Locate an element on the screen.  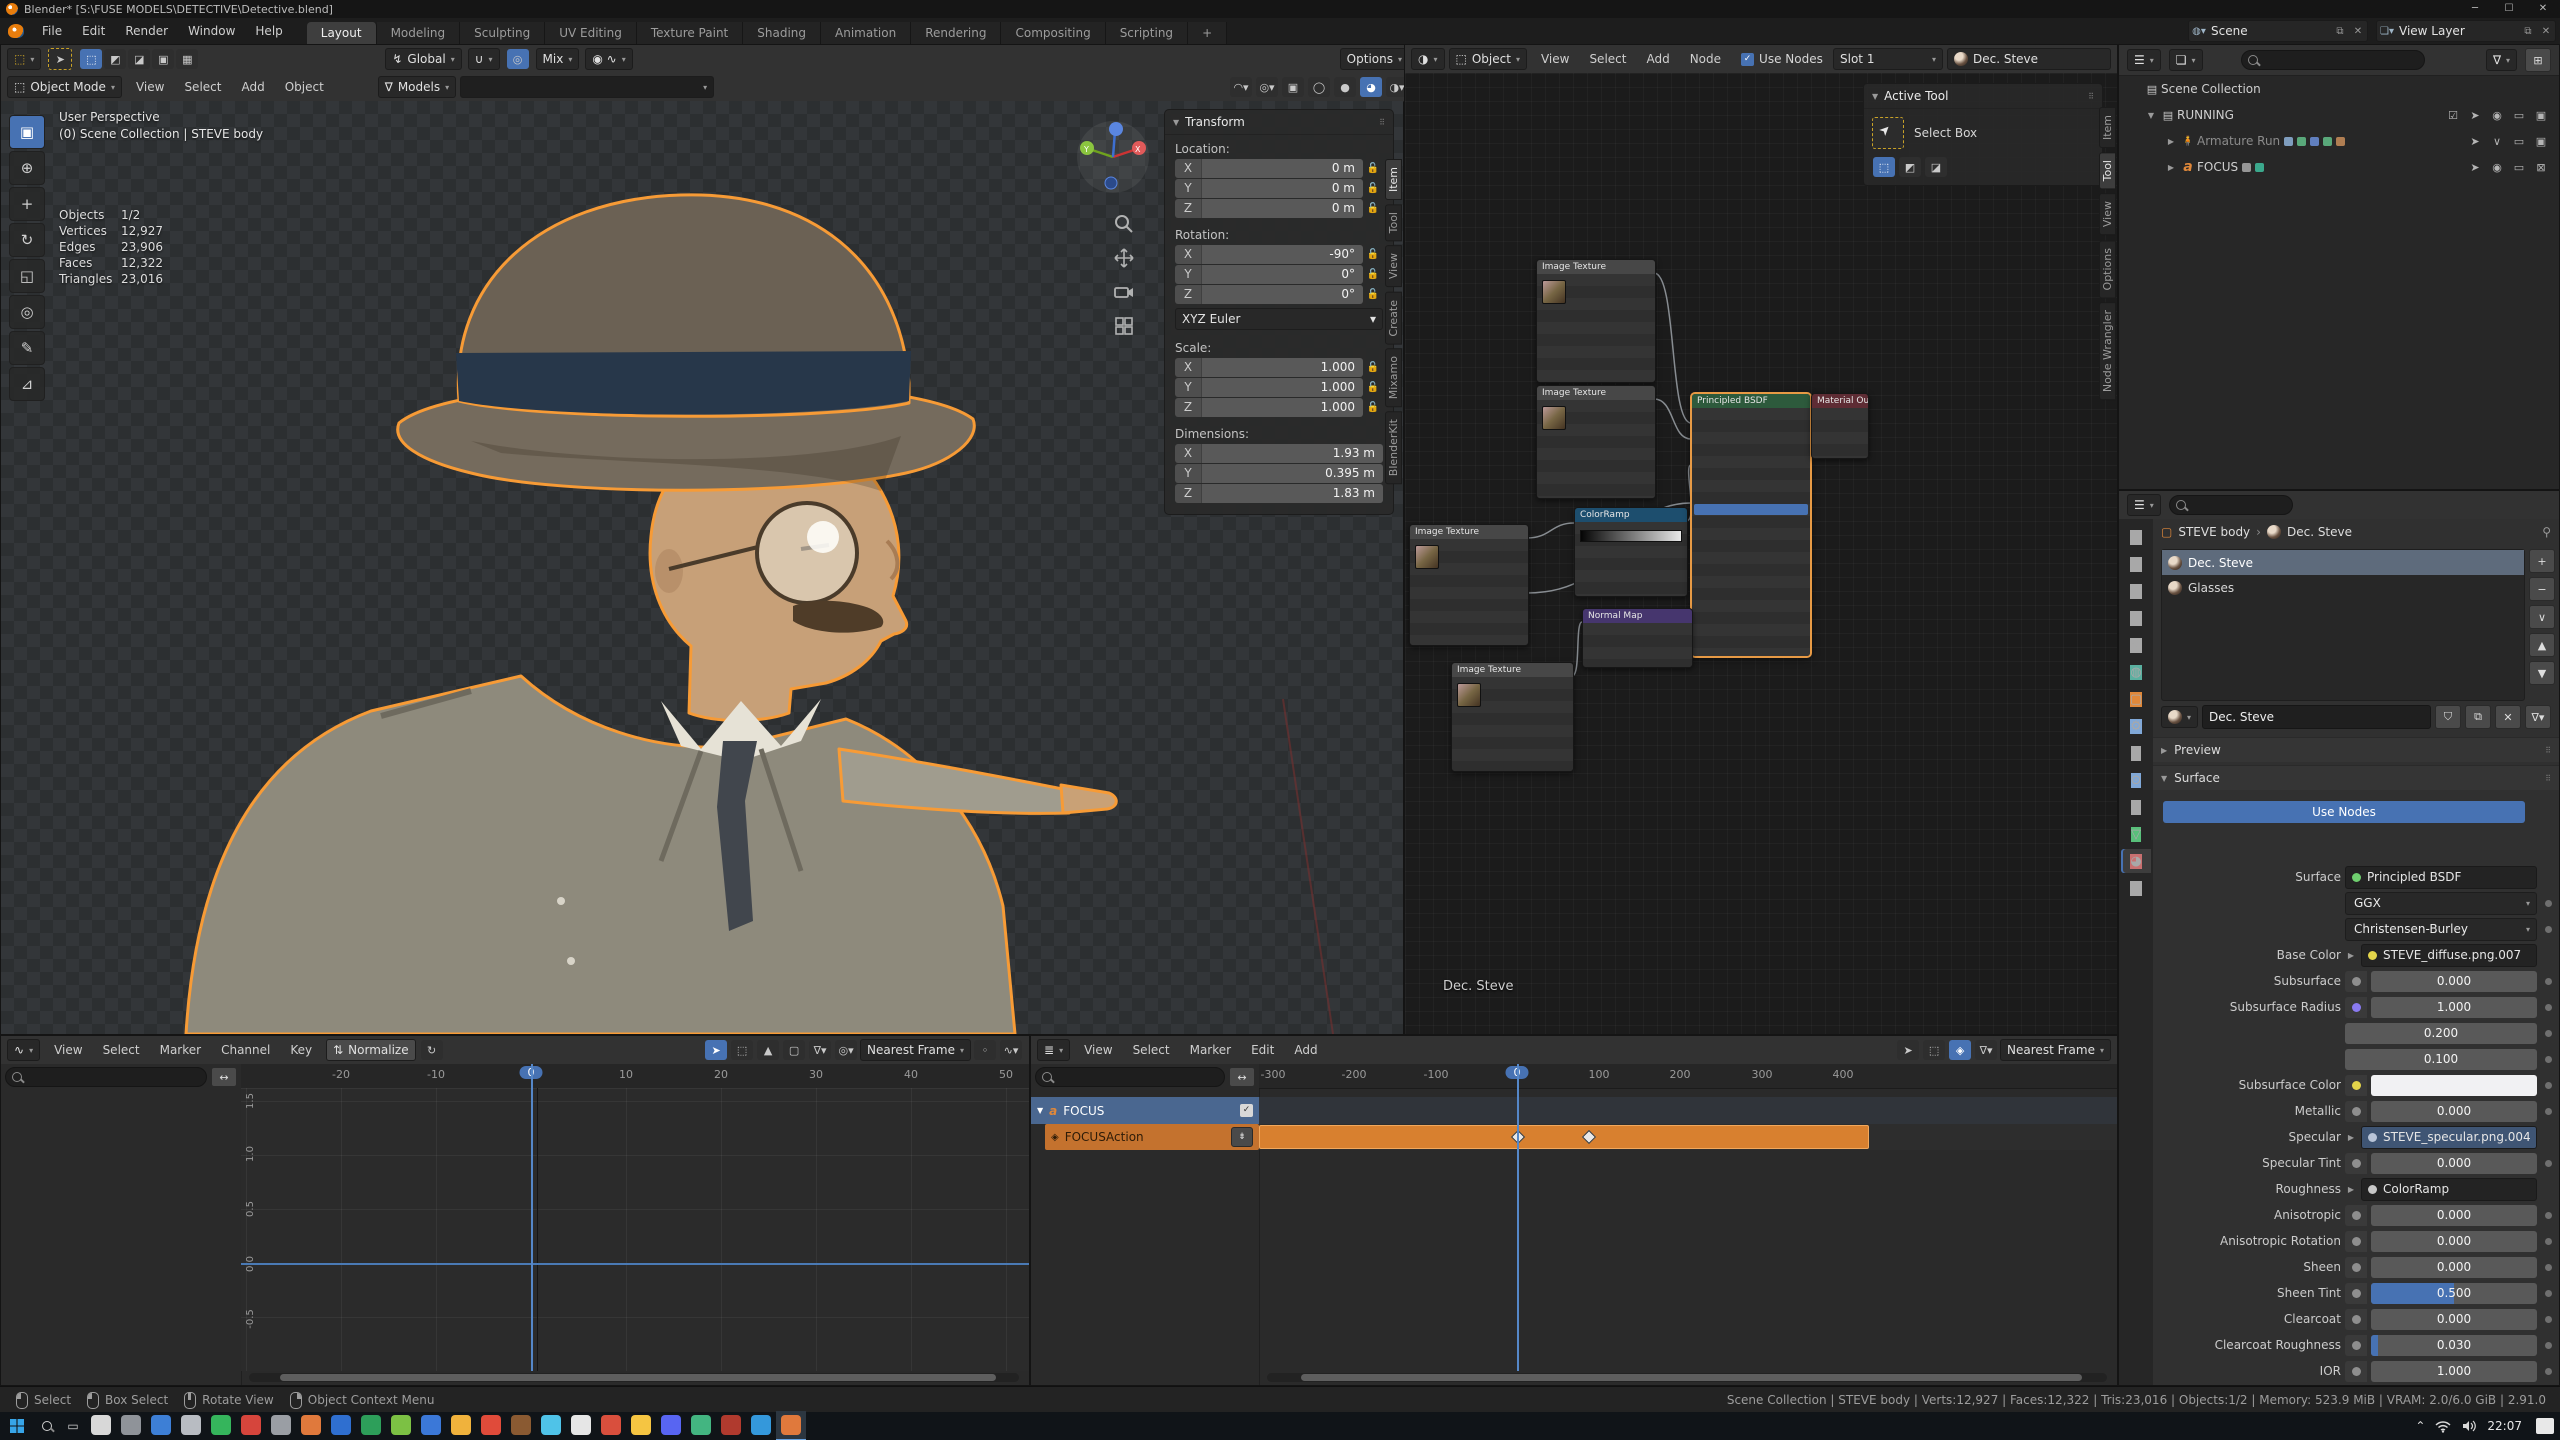
property-value-field: ColorRamp ▾ is located at coordinates (2449, 1189).